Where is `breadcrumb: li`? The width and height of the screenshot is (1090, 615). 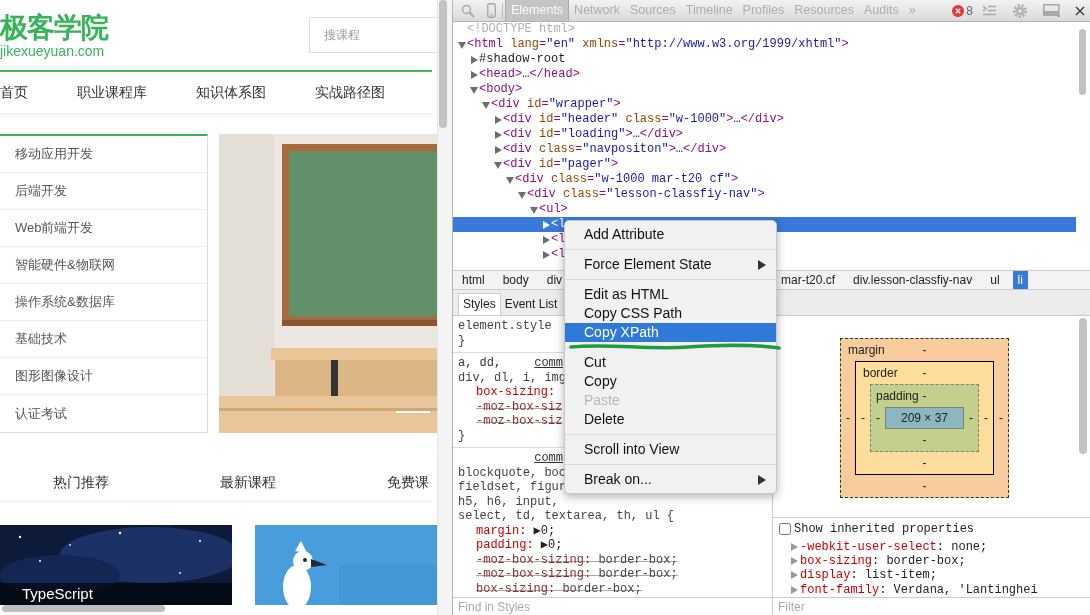 breadcrumb: li is located at coordinates (1020, 280).